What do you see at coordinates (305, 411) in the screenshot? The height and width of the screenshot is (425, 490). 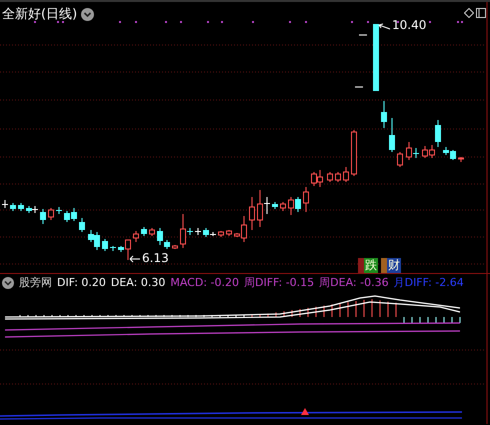 I see `triangle-marker-icon` at bounding box center [305, 411].